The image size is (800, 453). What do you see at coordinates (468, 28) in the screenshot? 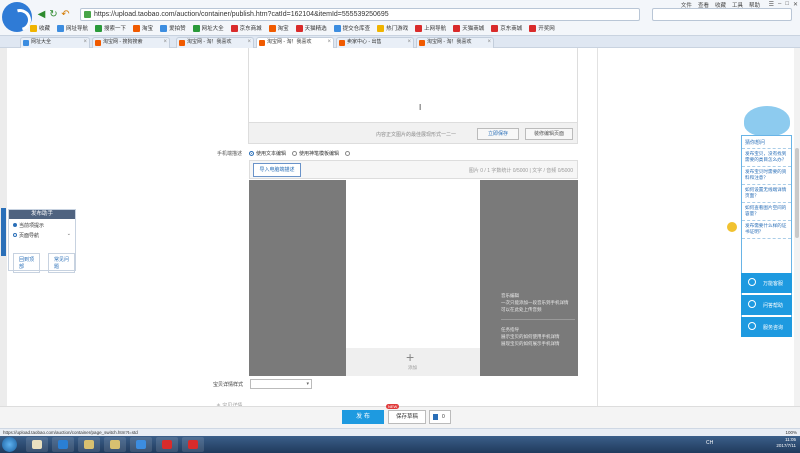
I see `bookmark-item: 天猫商城` at bounding box center [468, 28].